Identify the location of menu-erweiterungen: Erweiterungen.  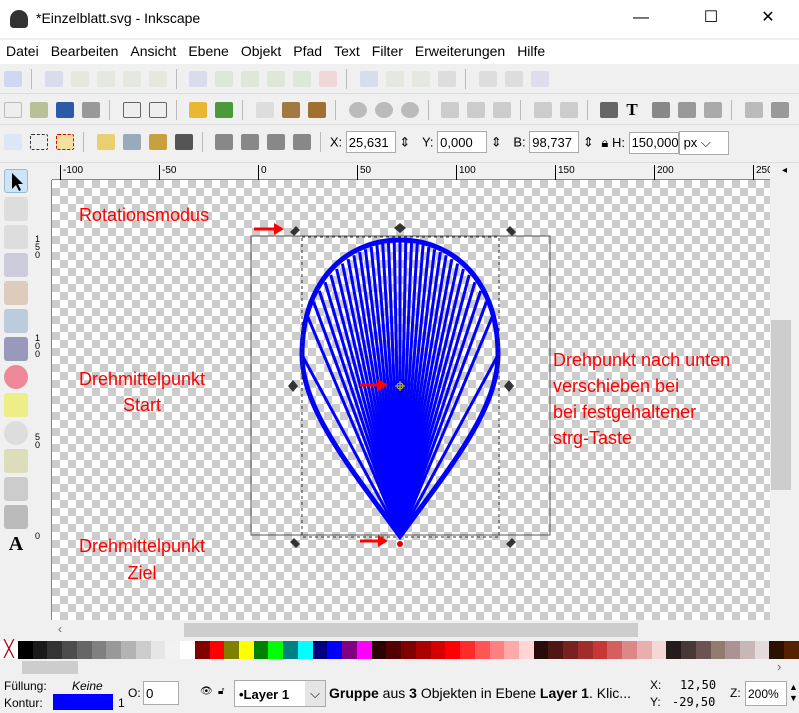
(460, 51).